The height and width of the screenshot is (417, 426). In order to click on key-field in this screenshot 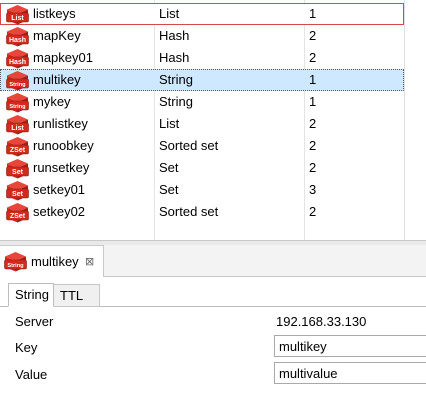, I will do `click(350, 346)`.